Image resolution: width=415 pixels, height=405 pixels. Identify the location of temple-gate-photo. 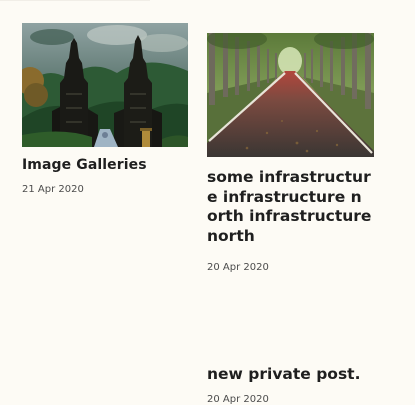
(105, 85).